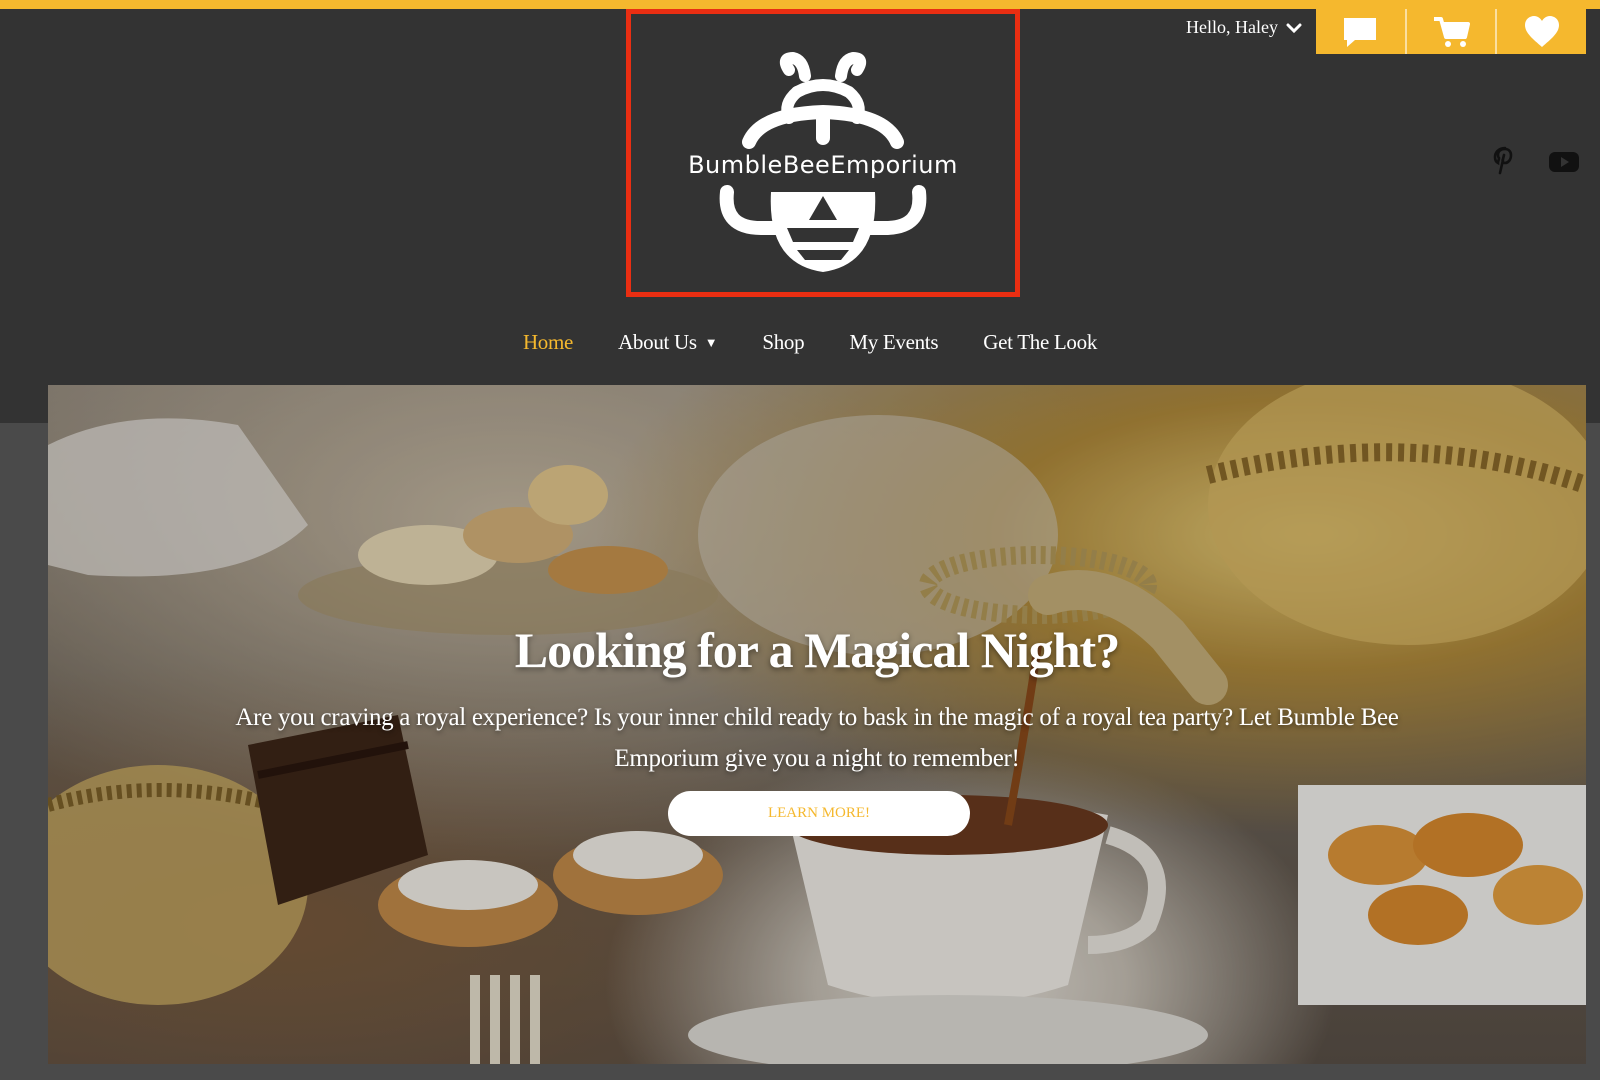  Describe the element at coordinates (657, 342) in the screenshot. I see `nav-item-label: About Us` at that location.